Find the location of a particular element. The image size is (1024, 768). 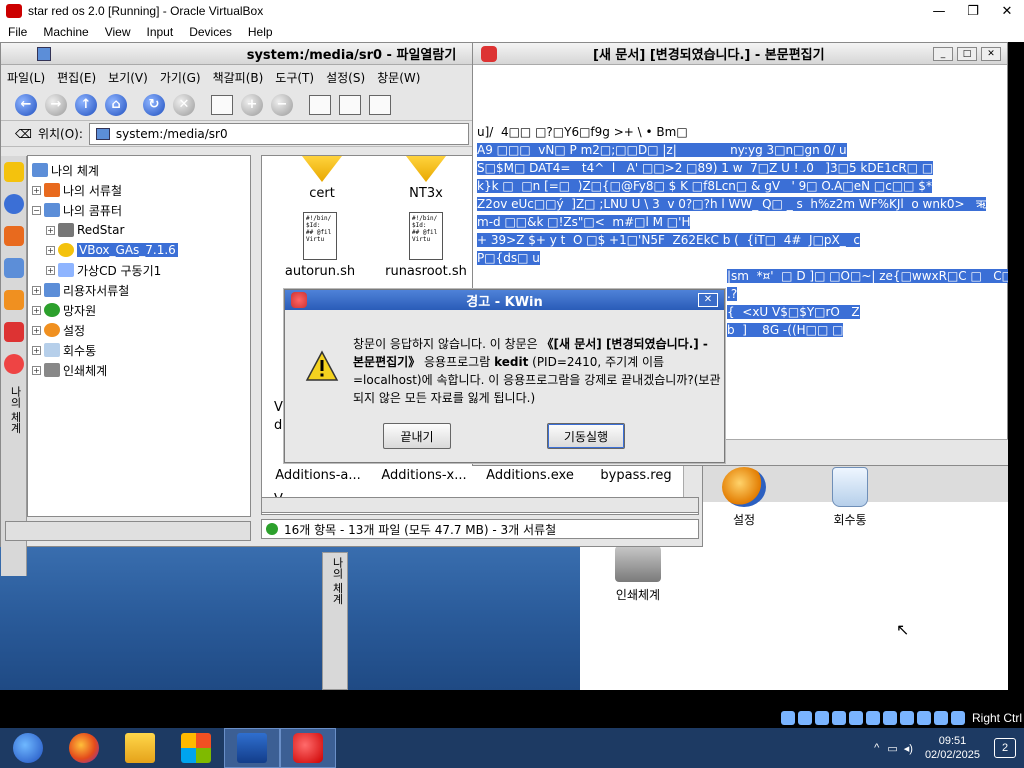

tree-item-vbox-gas: + VBox_GAs_7.1.6 is located at coordinates (141, 250).